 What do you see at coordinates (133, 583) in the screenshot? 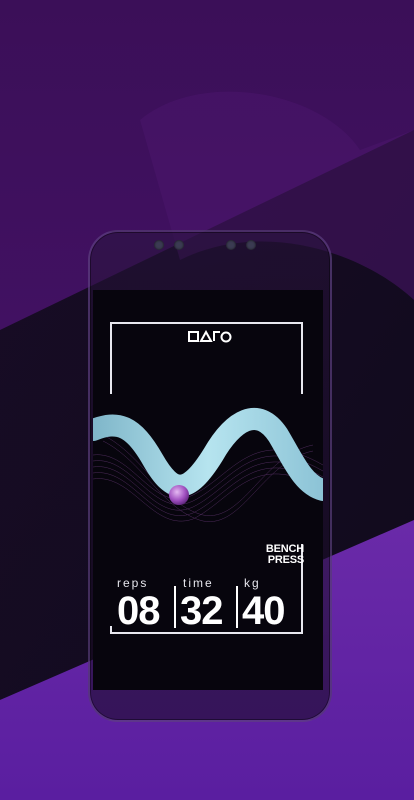
I see `stat-label-reps: reps` at bounding box center [133, 583].